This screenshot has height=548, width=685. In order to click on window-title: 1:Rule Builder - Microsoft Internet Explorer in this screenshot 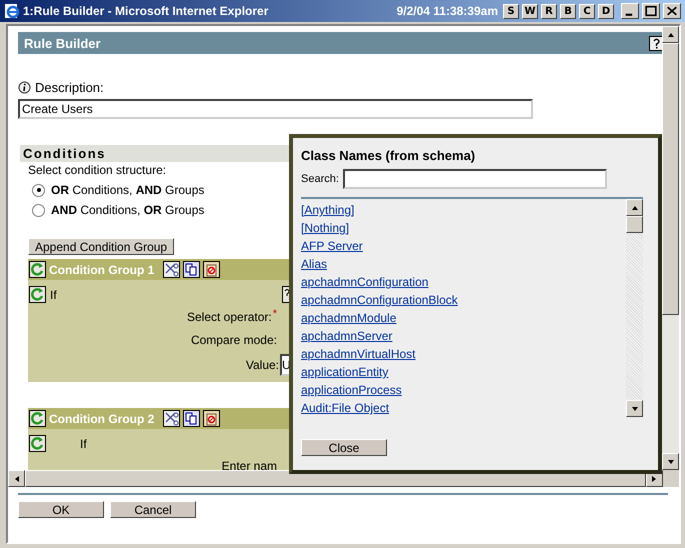, I will do `click(146, 11)`.